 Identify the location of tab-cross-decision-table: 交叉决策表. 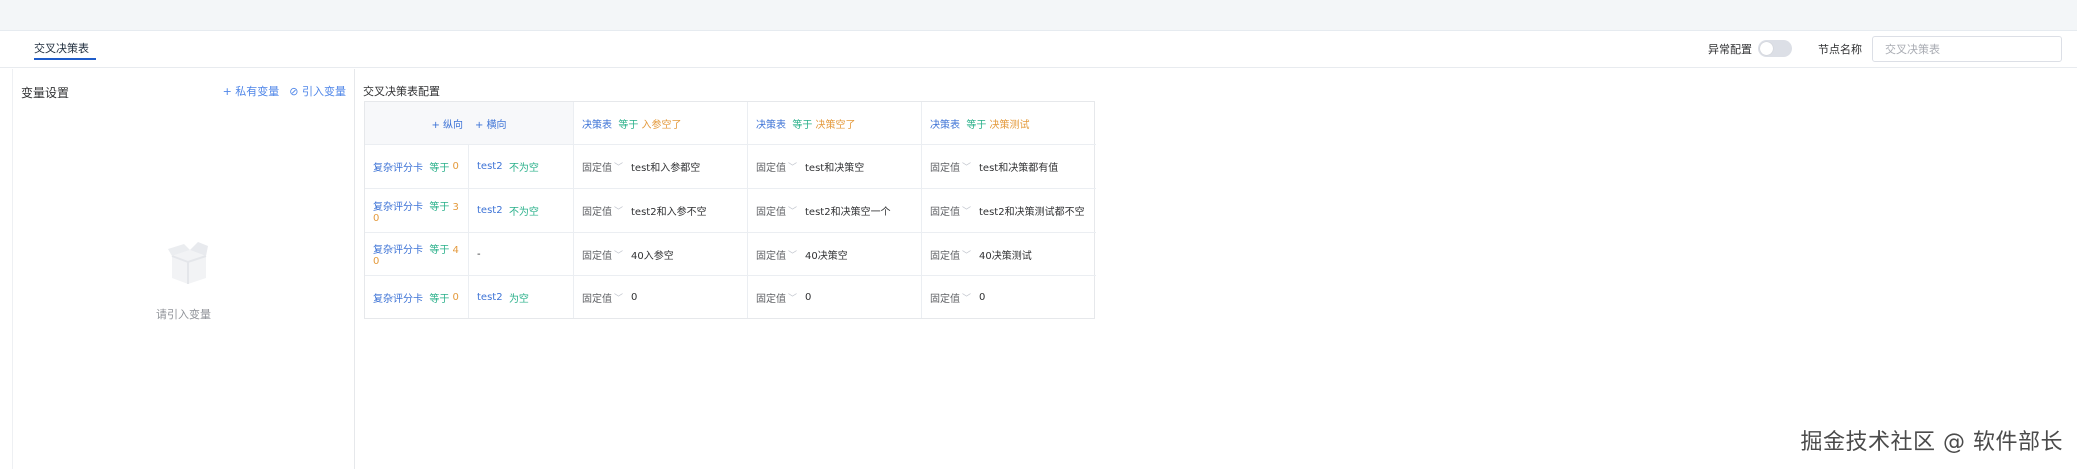
(61, 48).